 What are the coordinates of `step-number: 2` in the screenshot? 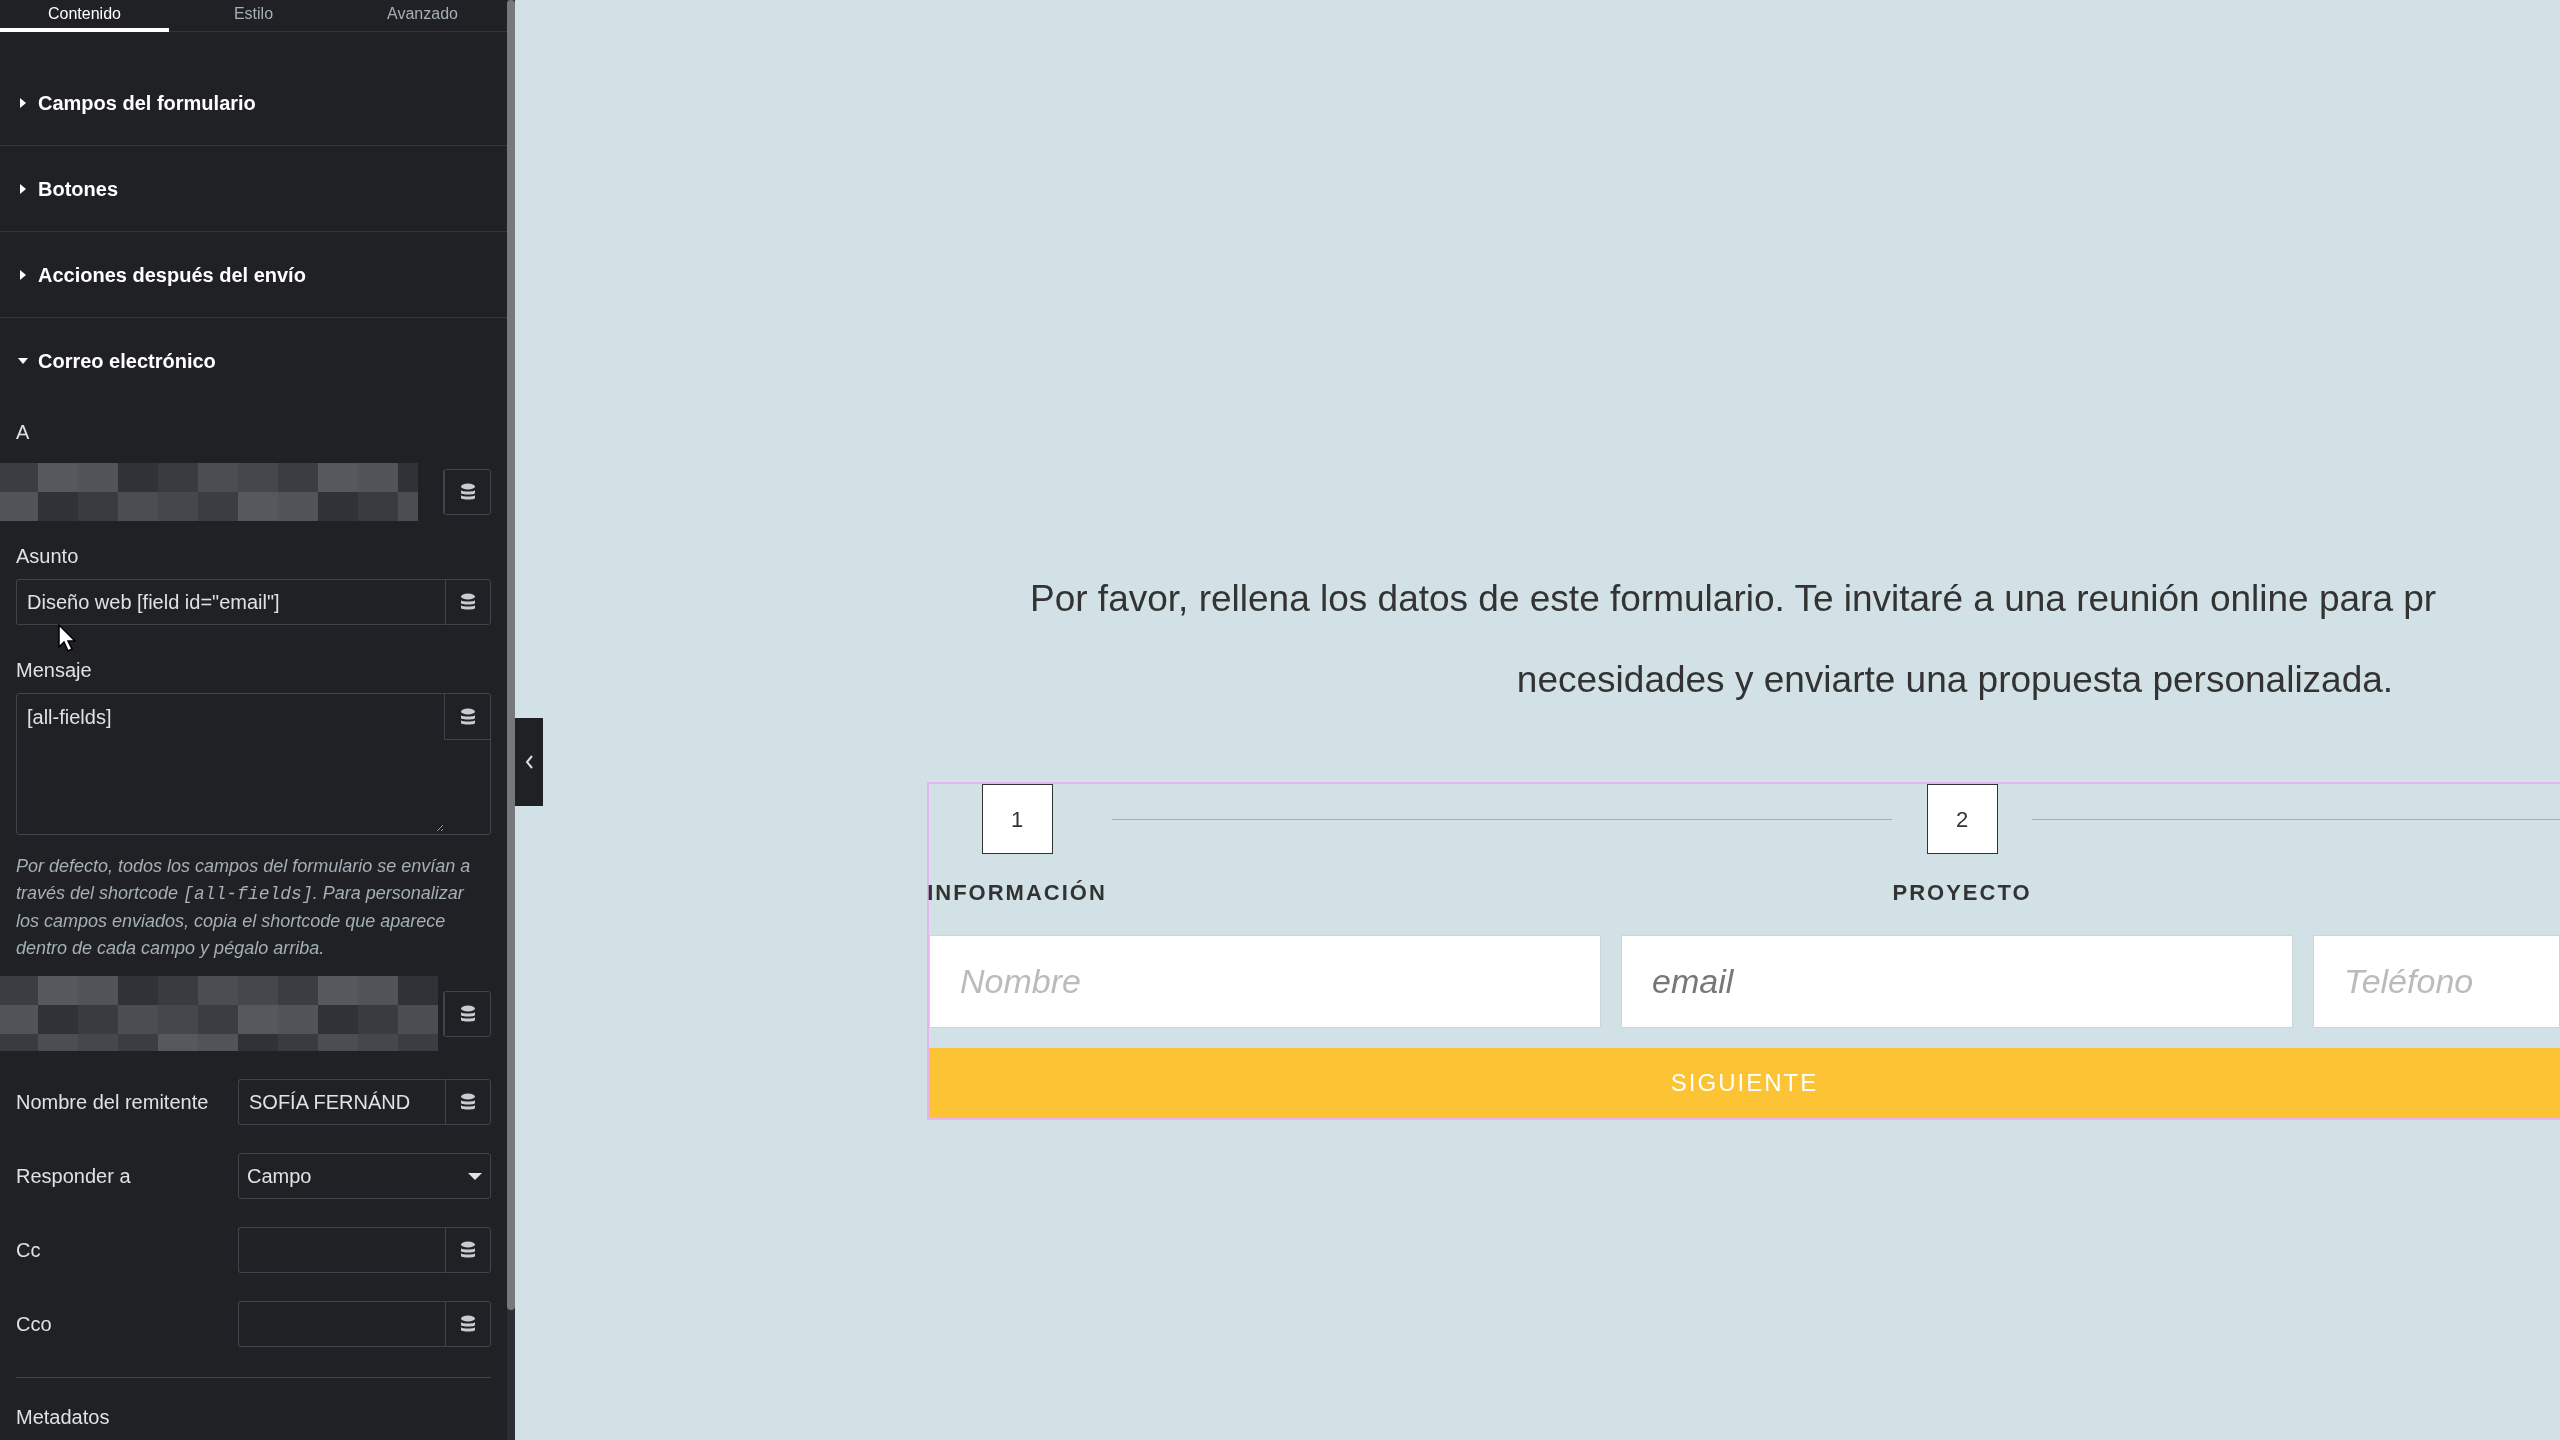 It's located at (1962, 819).